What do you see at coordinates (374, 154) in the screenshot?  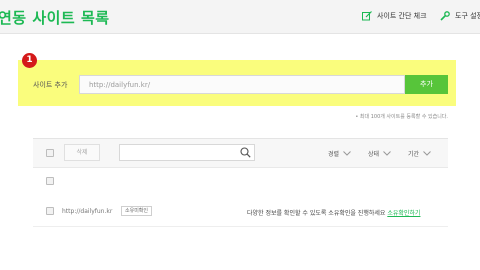 I see `status-filter-label: 상태` at bounding box center [374, 154].